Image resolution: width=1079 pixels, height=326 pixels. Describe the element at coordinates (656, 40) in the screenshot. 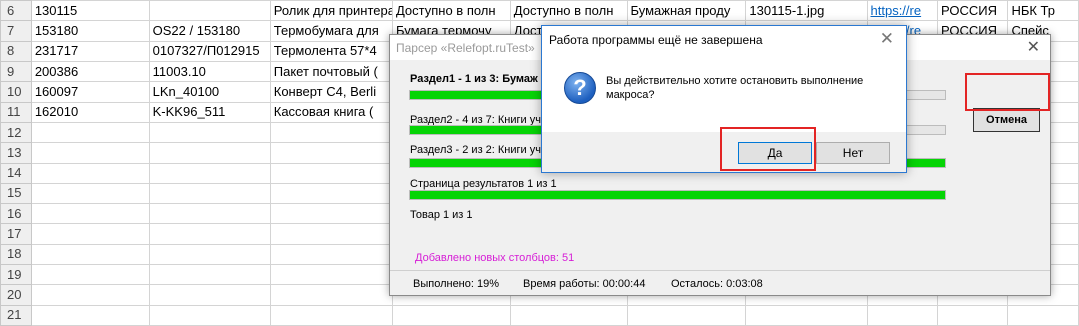

I see `confirm-title: Работа программы ещё не завершена` at that location.